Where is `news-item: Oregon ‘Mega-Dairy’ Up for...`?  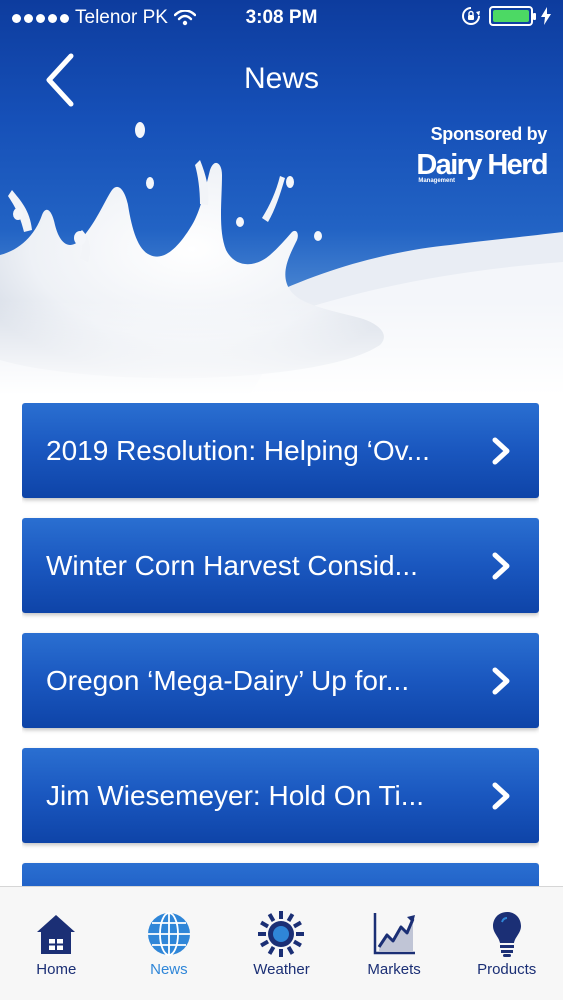 news-item: Oregon ‘Mega-Dairy’ Up for... is located at coordinates (280, 680).